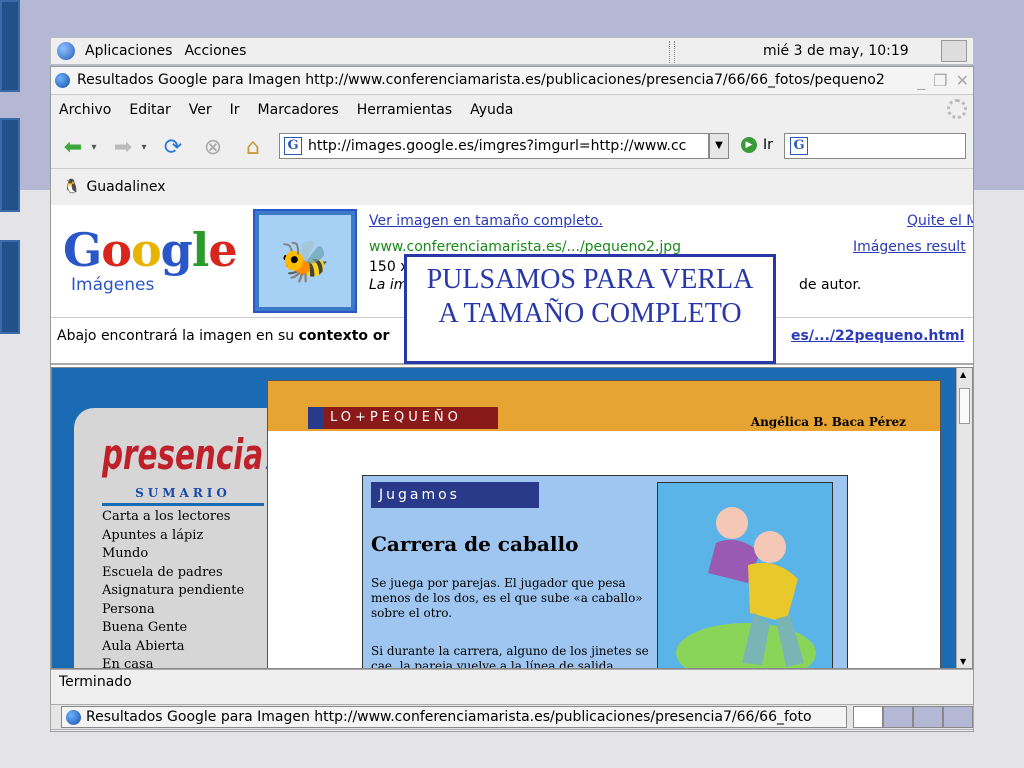  Describe the element at coordinates (173, 554) in the screenshot. I see `sumario-item: Mundo` at that location.